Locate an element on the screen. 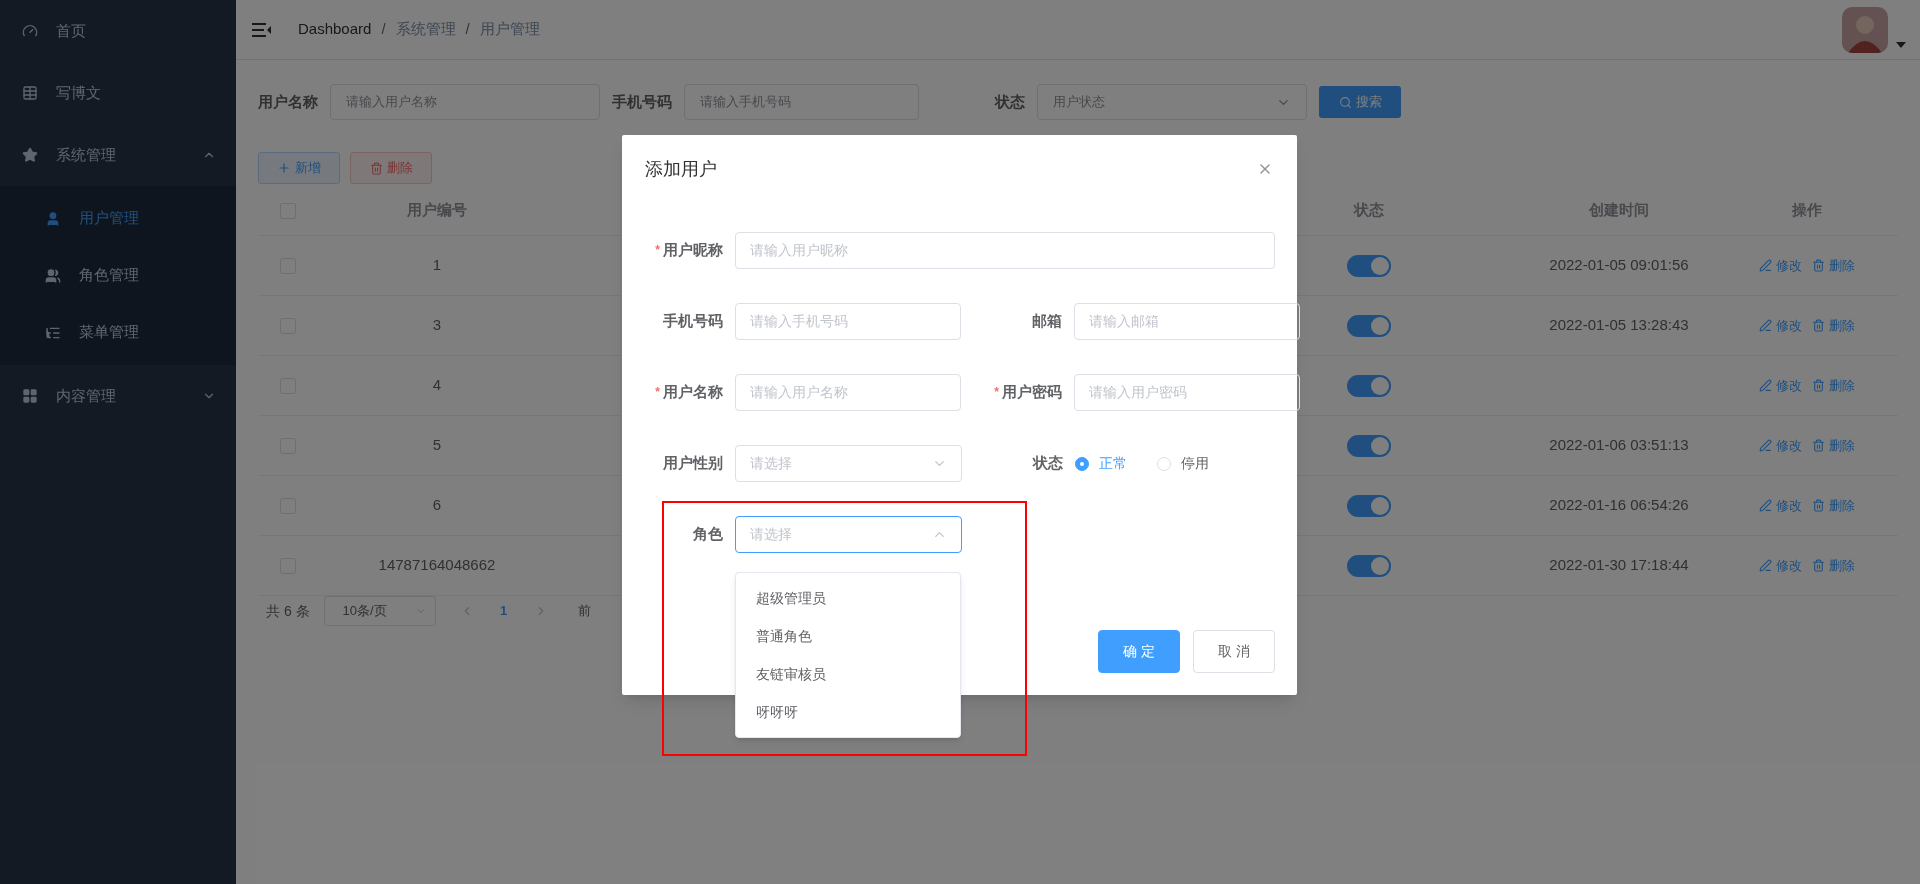  filter-label: 手机号码 is located at coordinates (642, 101).